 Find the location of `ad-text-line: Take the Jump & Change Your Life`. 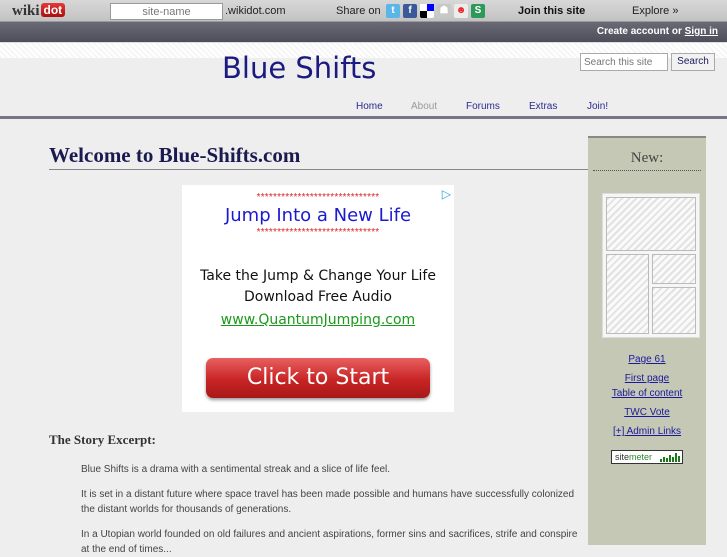

ad-text-line: Take the Jump & Change Your Life is located at coordinates (318, 276).